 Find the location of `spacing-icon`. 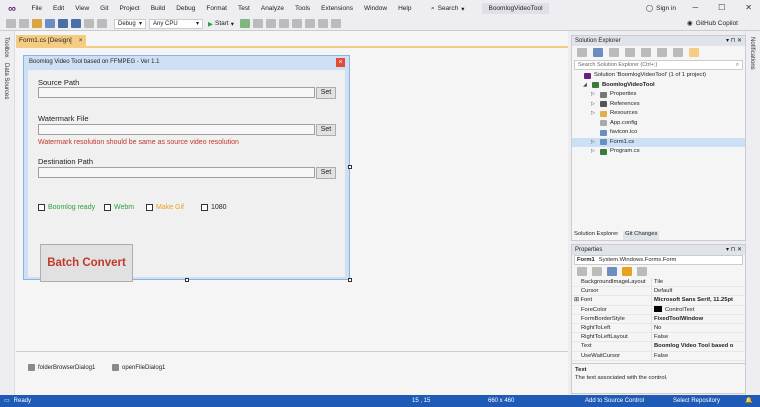

spacing-icon is located at coordinates (335, 23).